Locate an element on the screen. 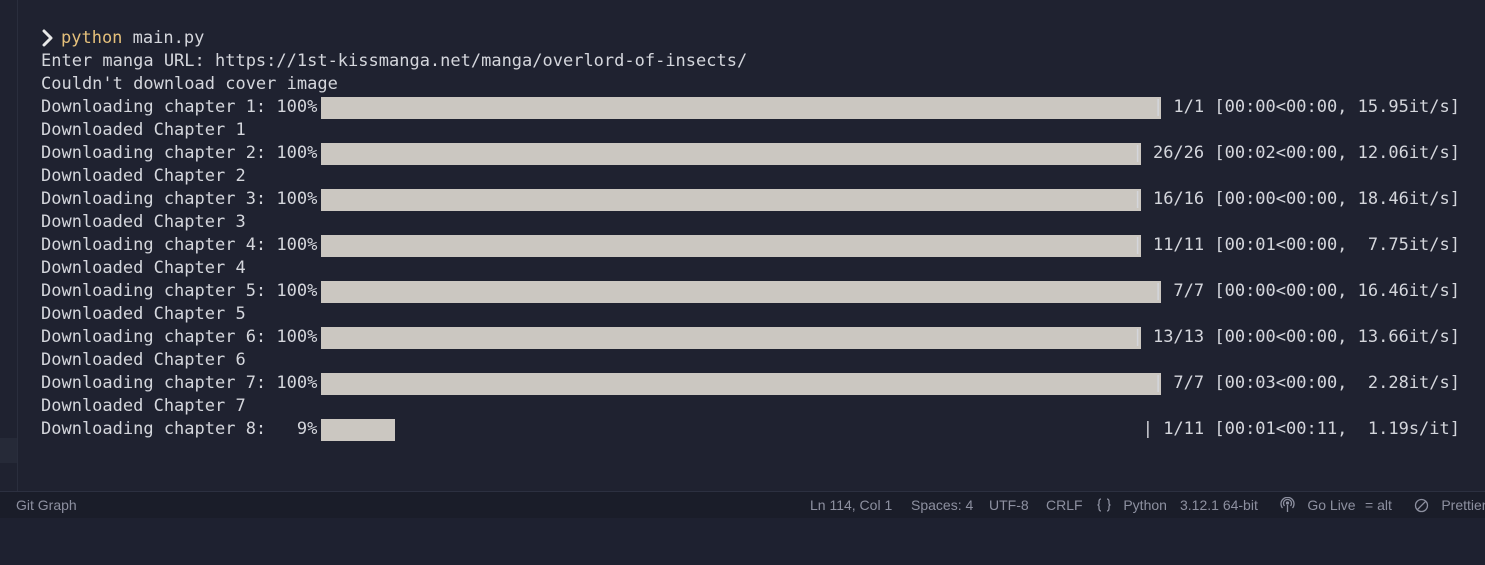 The image size is (1485, 565). encoding-button: UTF-8 is located at coordinates (1009, 505).